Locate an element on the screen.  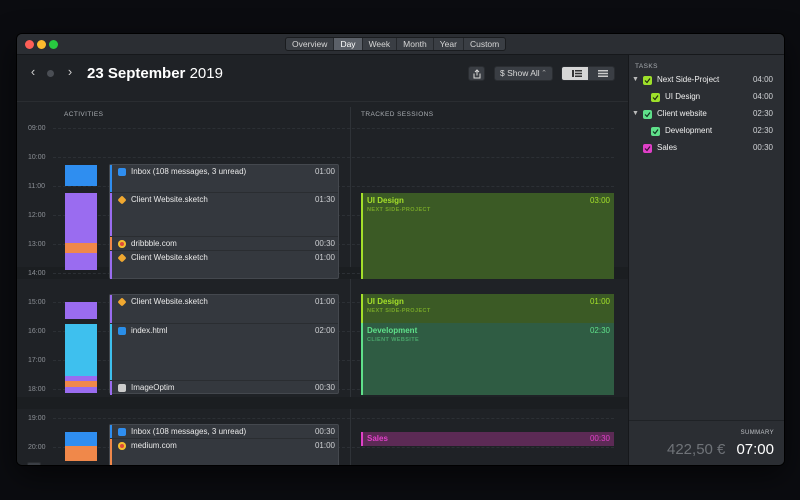
mail-icon is located at coordinates (122, 432).